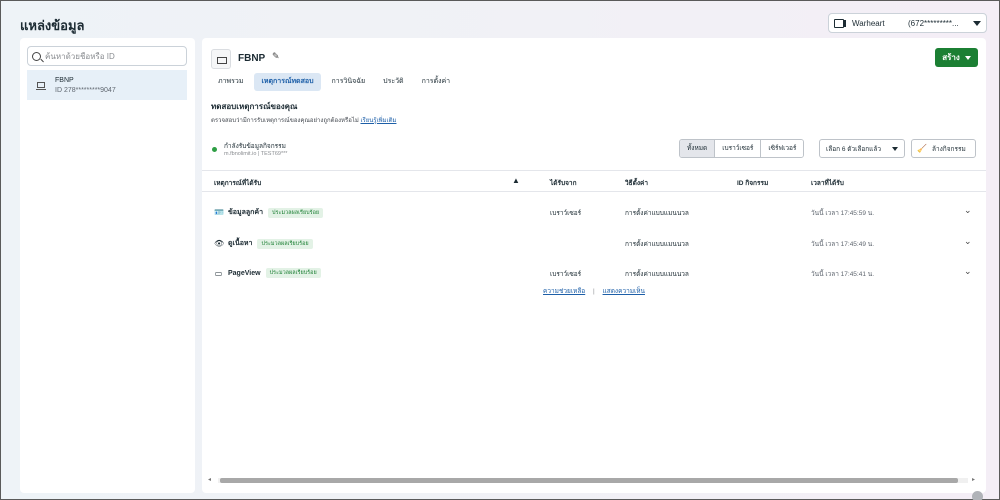 This screenshot has width=1000, height=500. What do you see at coordinates (977, 495) in the screenshot?
I see `help-bubble-icon` at bounding box center [977, 495].